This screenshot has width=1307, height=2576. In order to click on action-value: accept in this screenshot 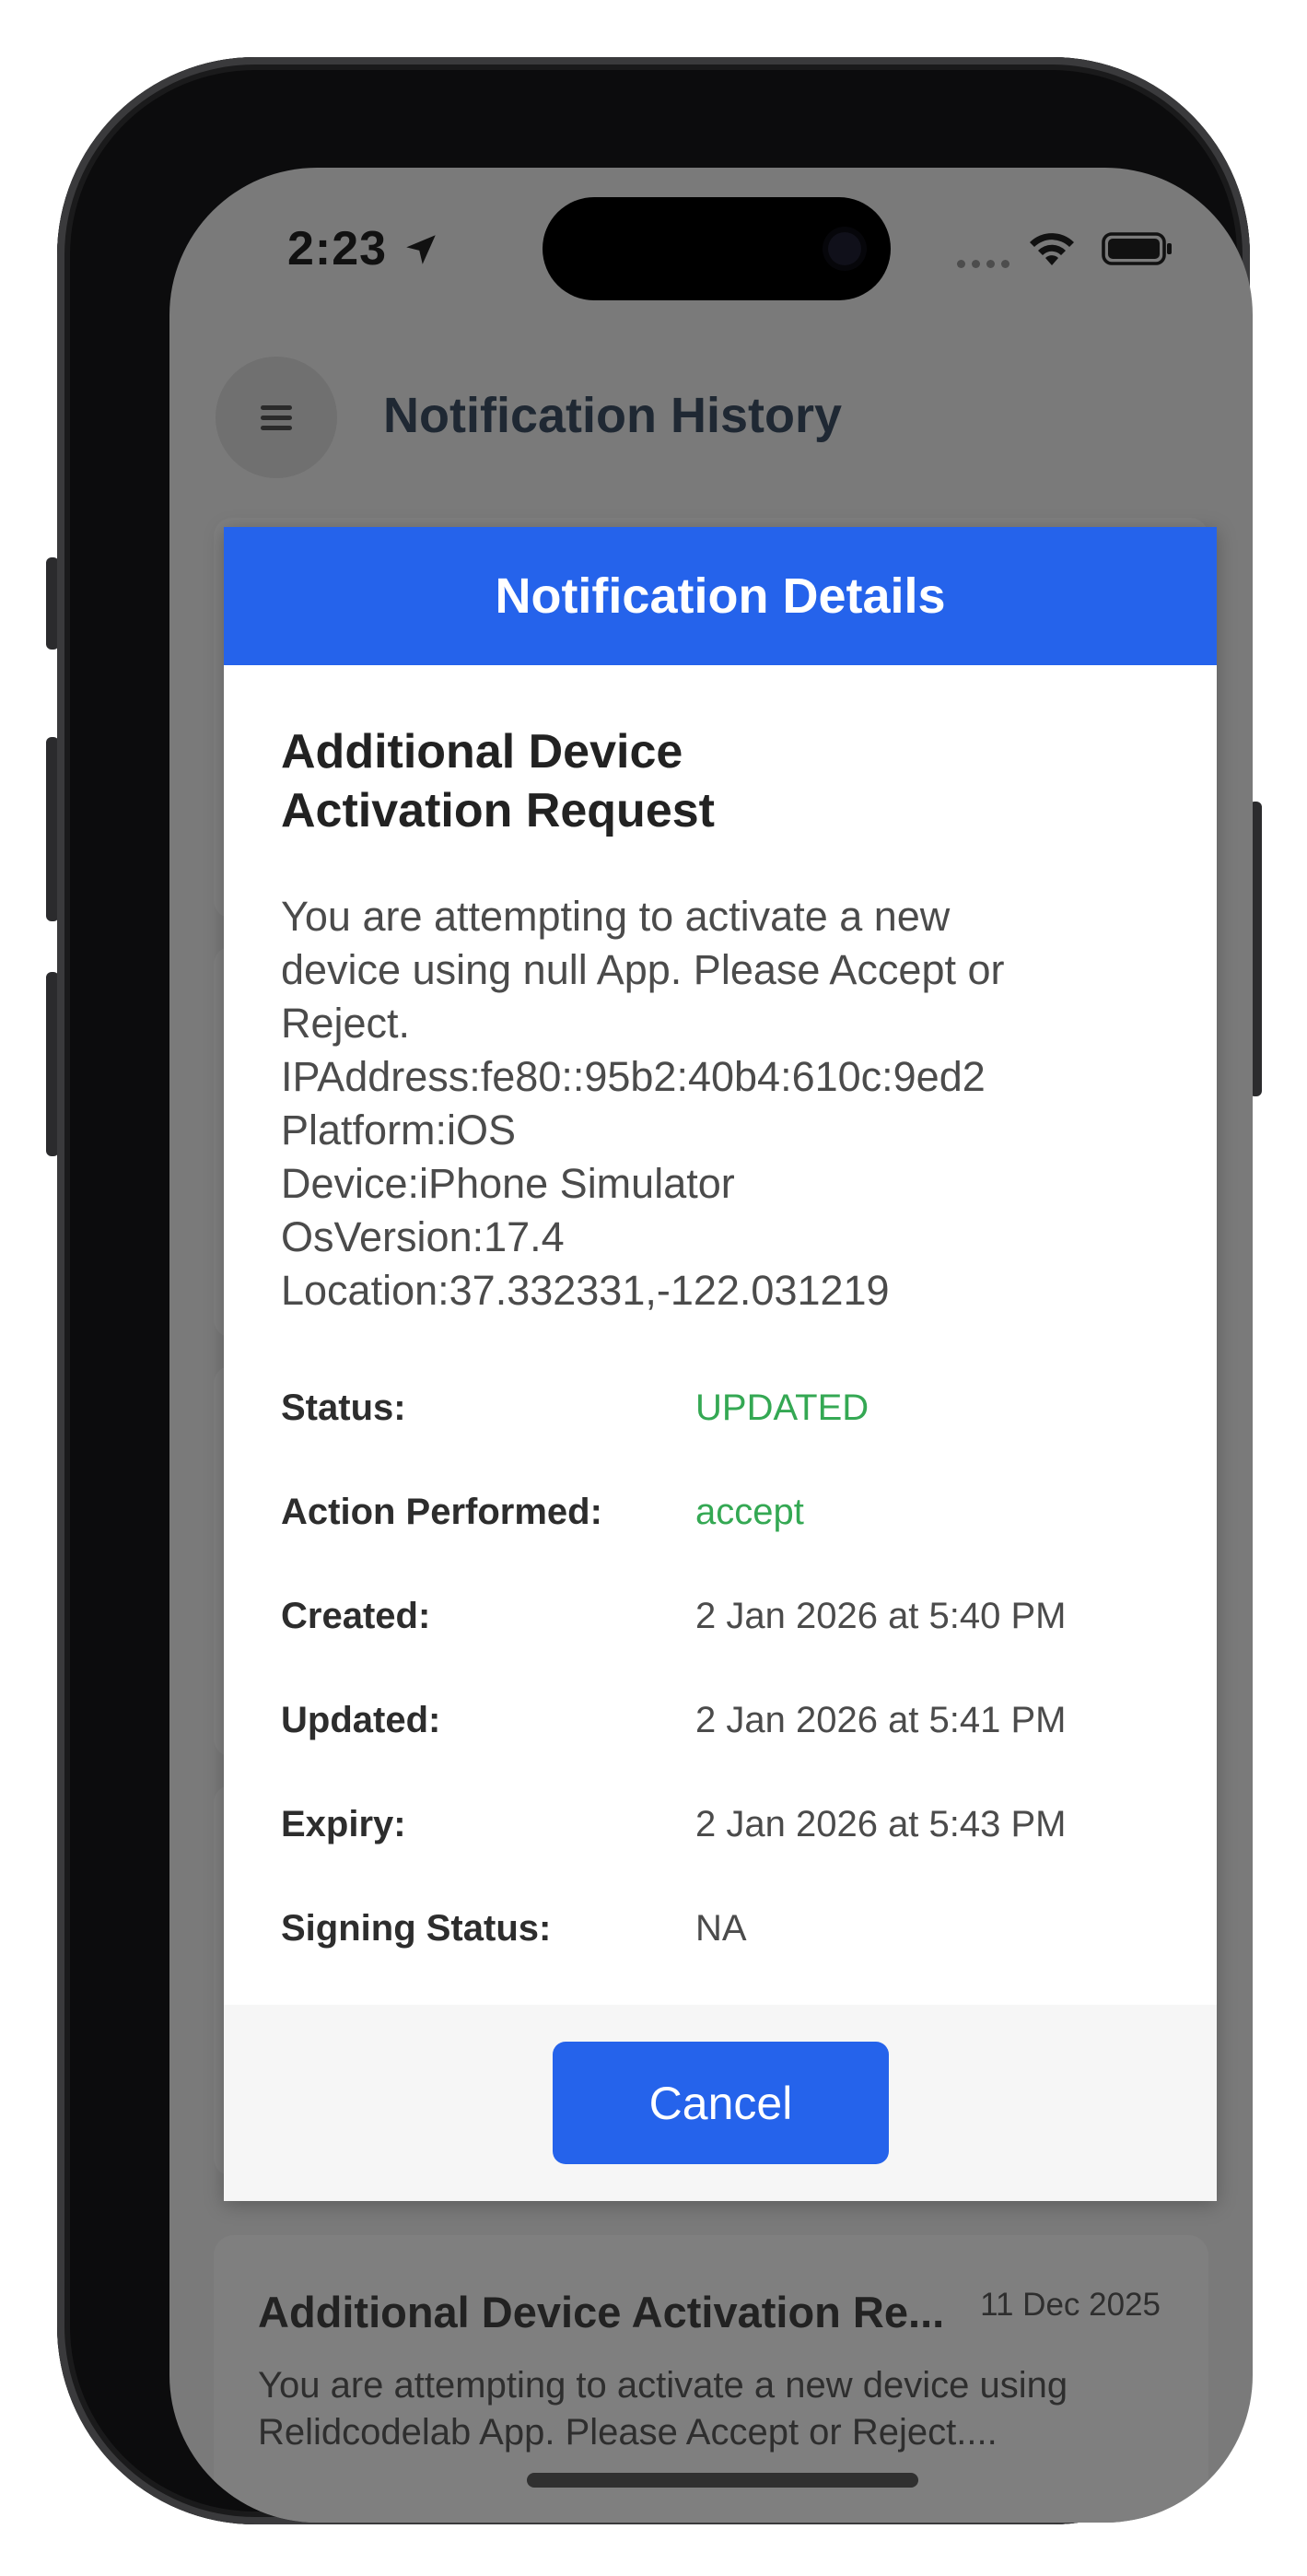, I will do `click(750, 1512)`.